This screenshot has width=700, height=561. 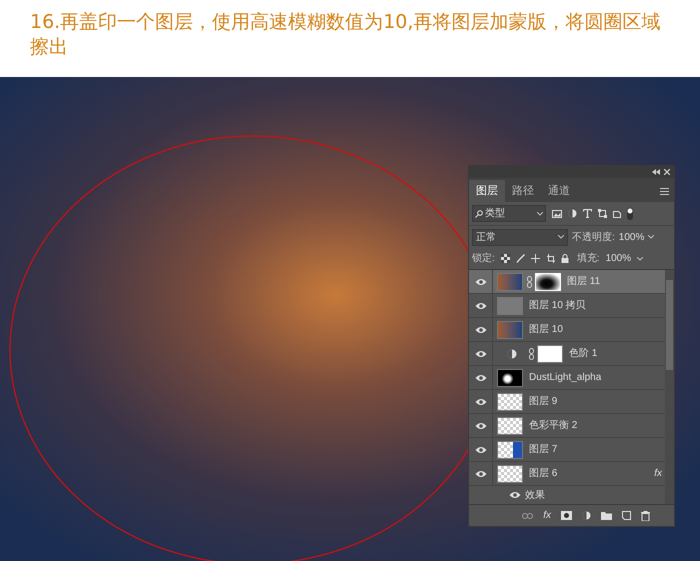 What do you see at coordinates (617, 213) in the screenshot?
I see `smart-object-filter-icon` at bounding box center [617, 213].